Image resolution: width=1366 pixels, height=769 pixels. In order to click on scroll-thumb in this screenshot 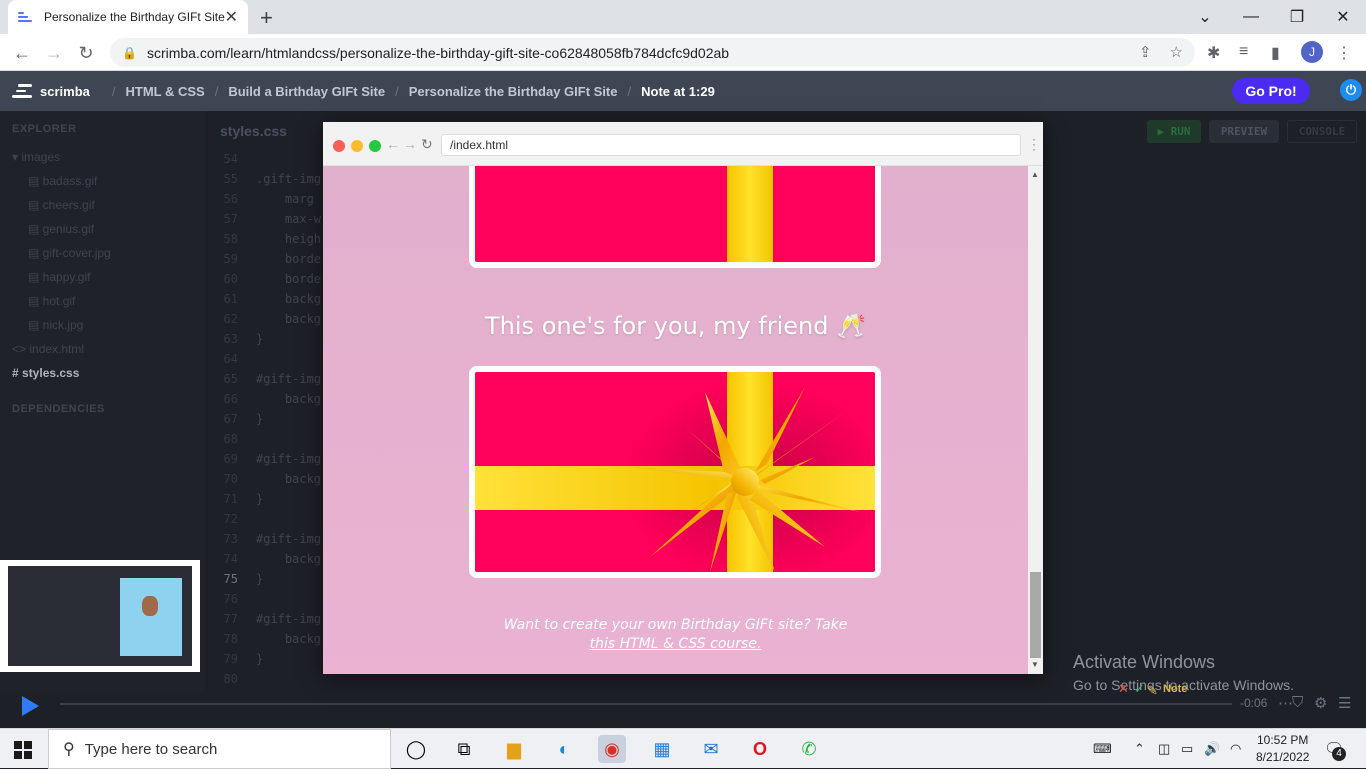, I will do `click(1035, 615)`.